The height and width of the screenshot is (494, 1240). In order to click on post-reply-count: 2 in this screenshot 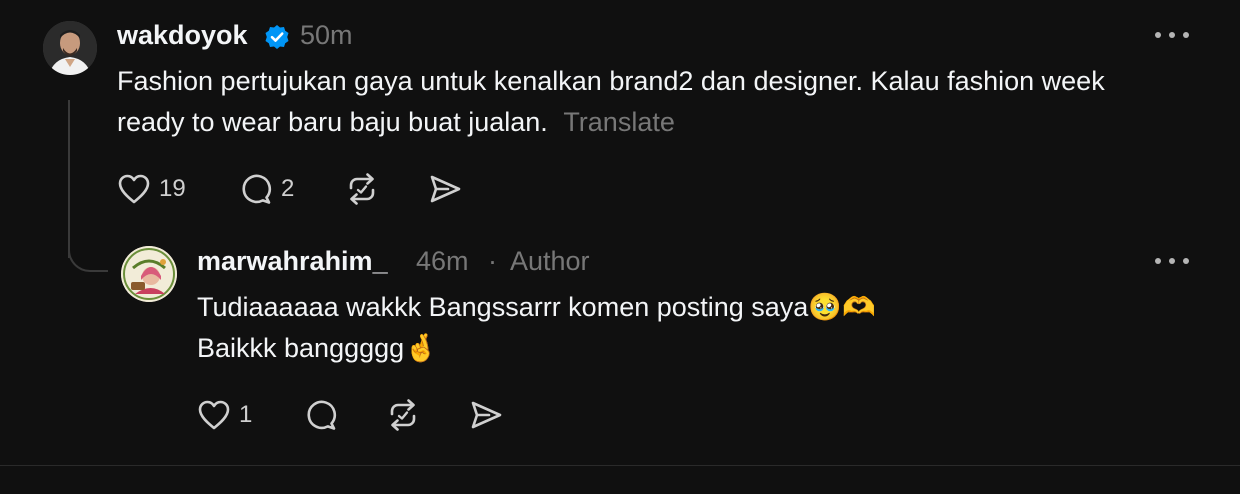, I will do `click(288, 188)`.